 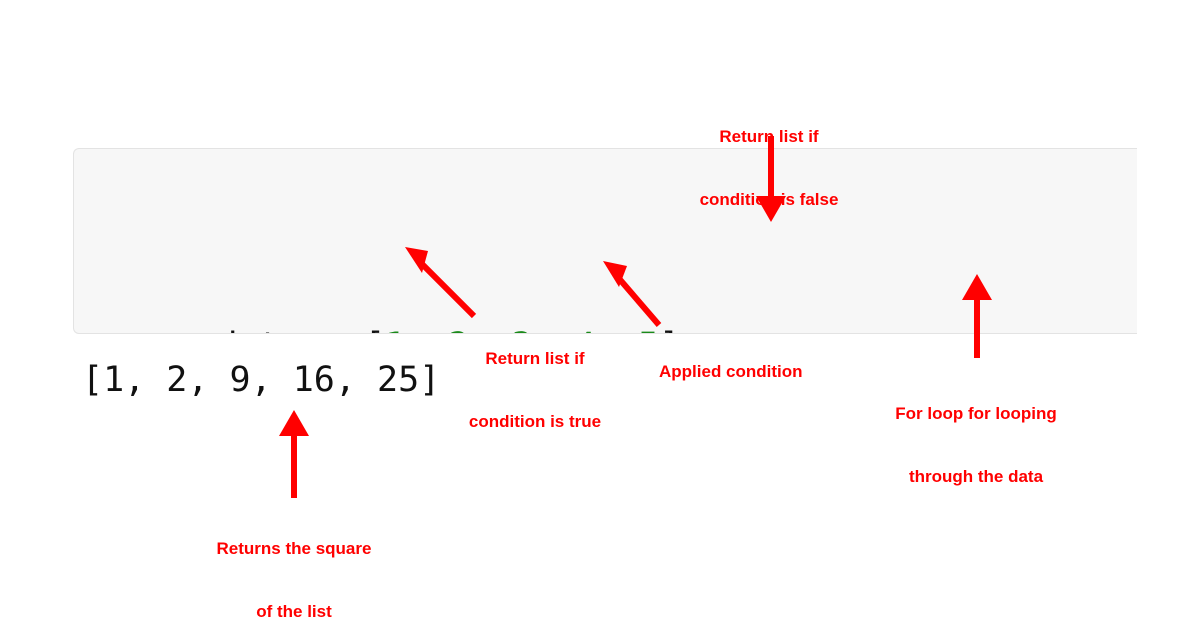 I want to click on annotation-line-2: through the data, so click(x=976, y=476).